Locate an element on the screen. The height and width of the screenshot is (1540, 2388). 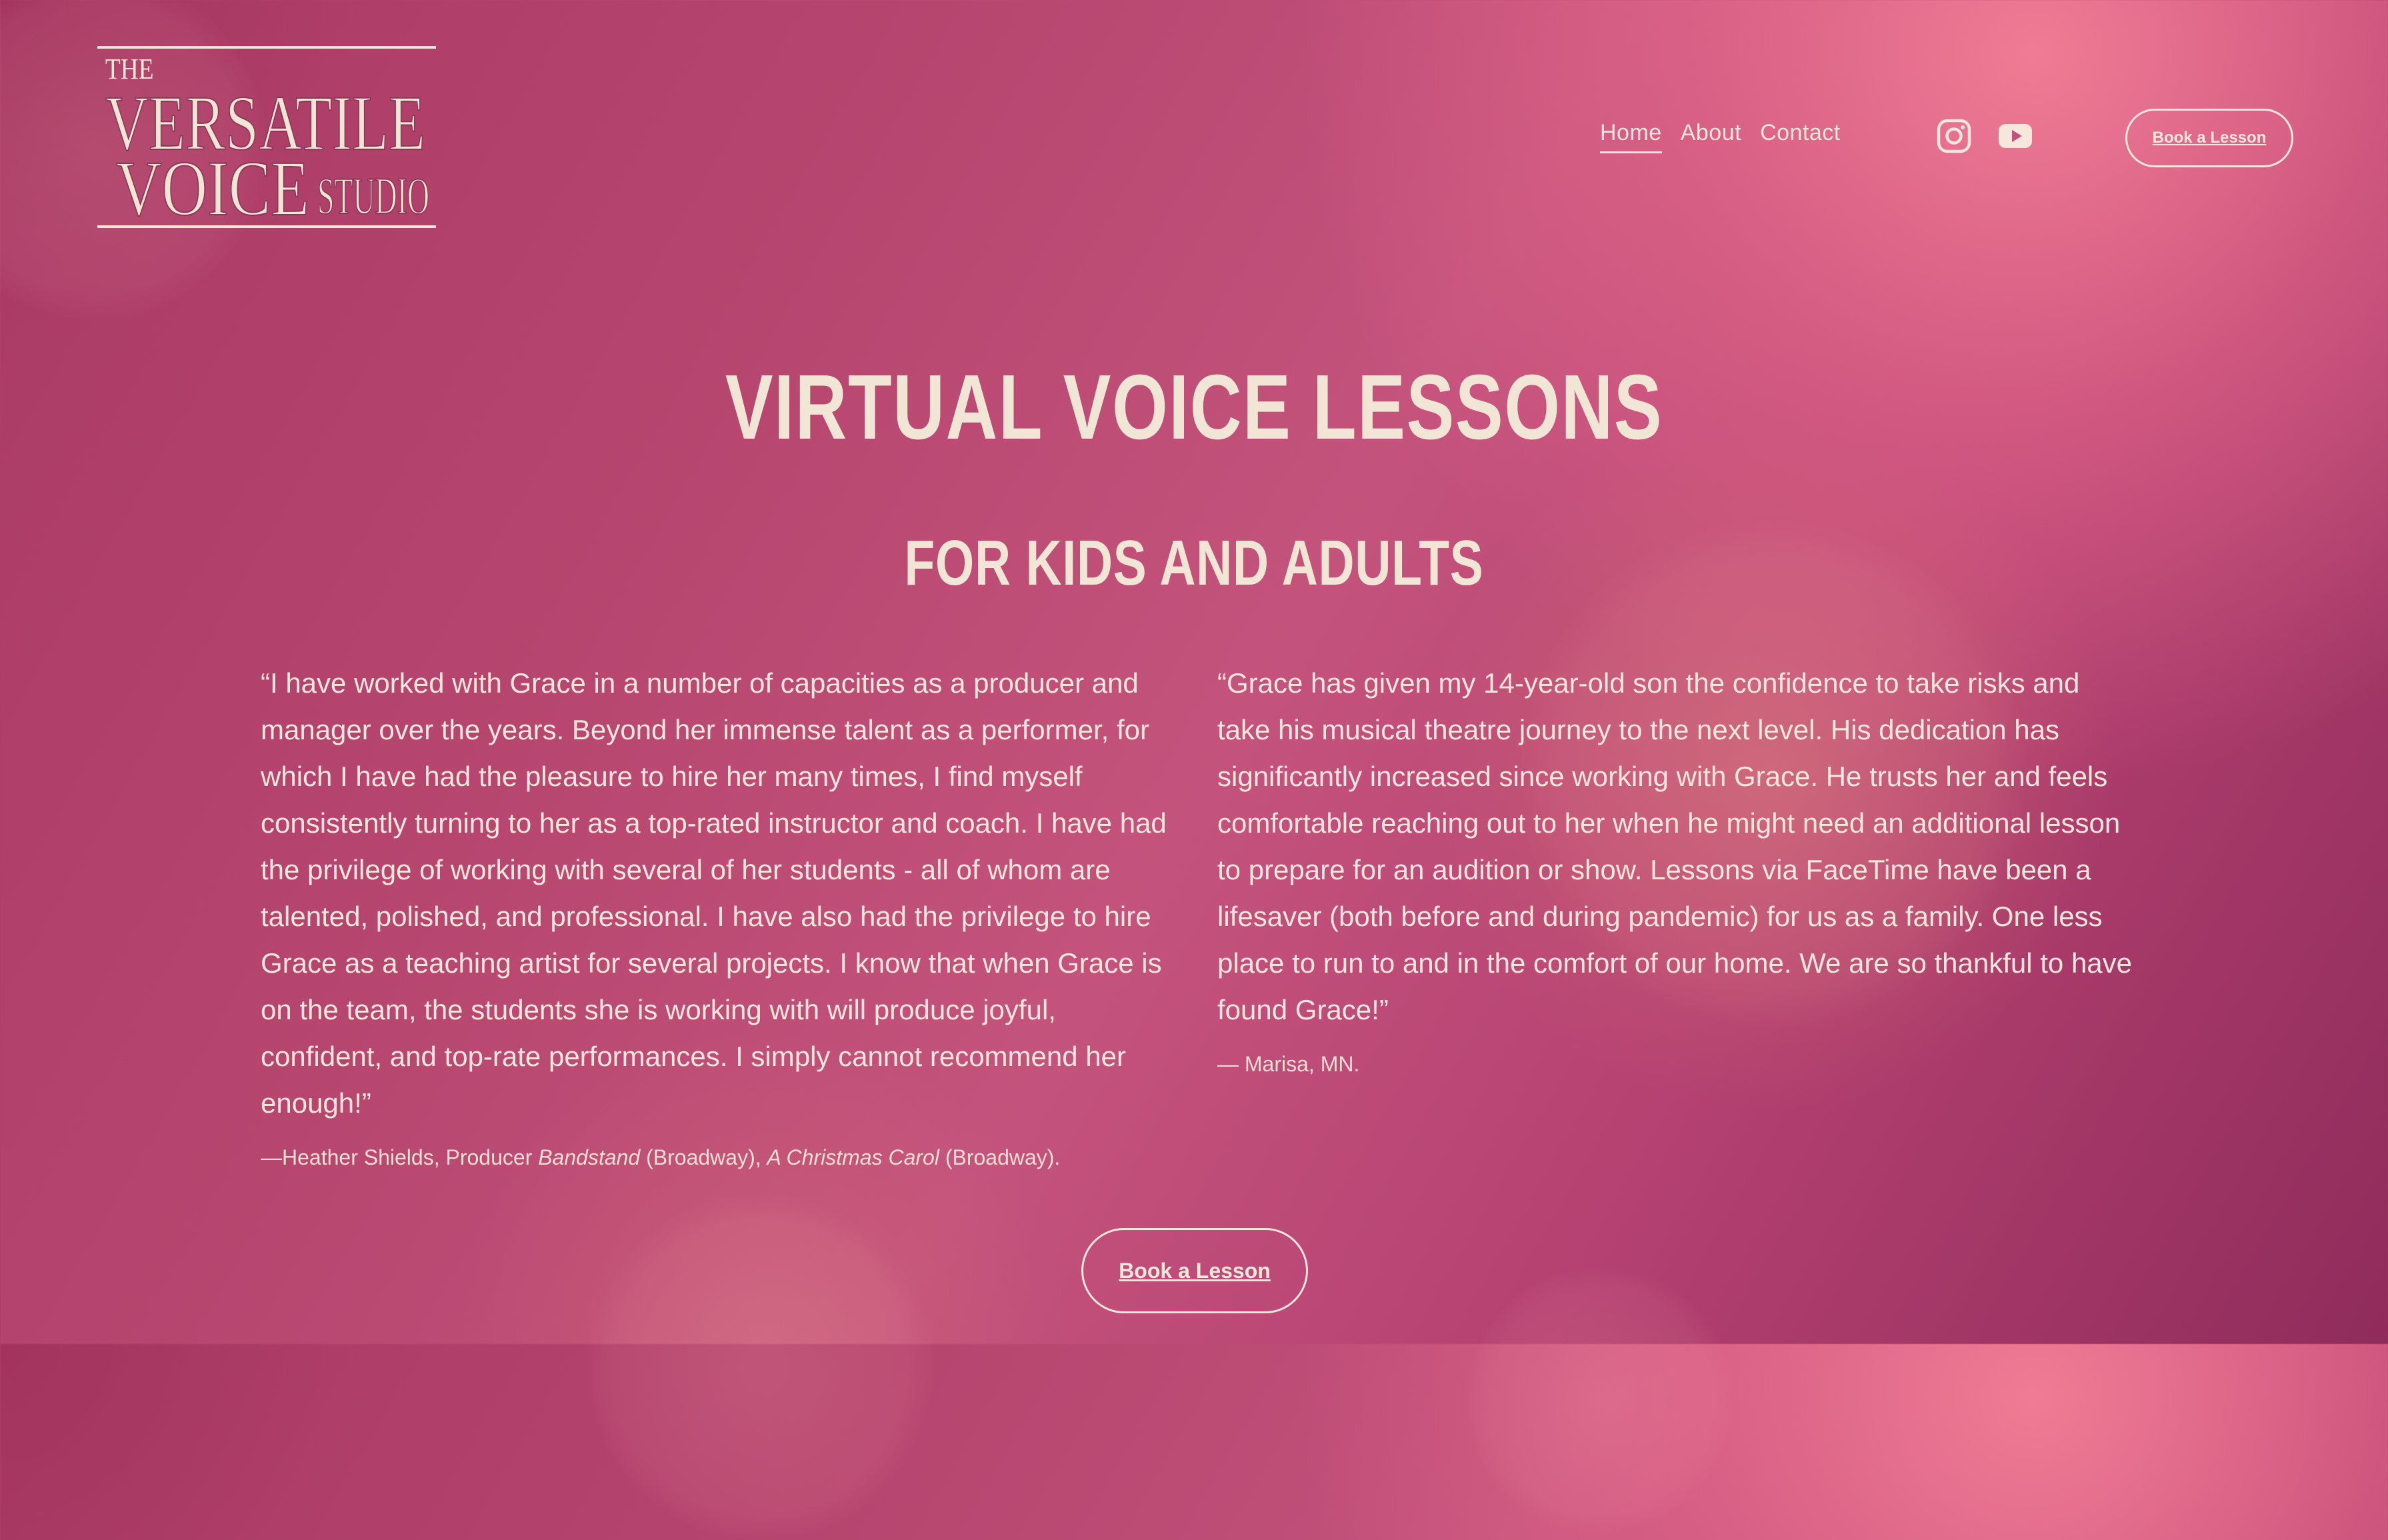
logo-mark: THE VERSATILE VOICE STUDIO is located at coordinates (266, 139).